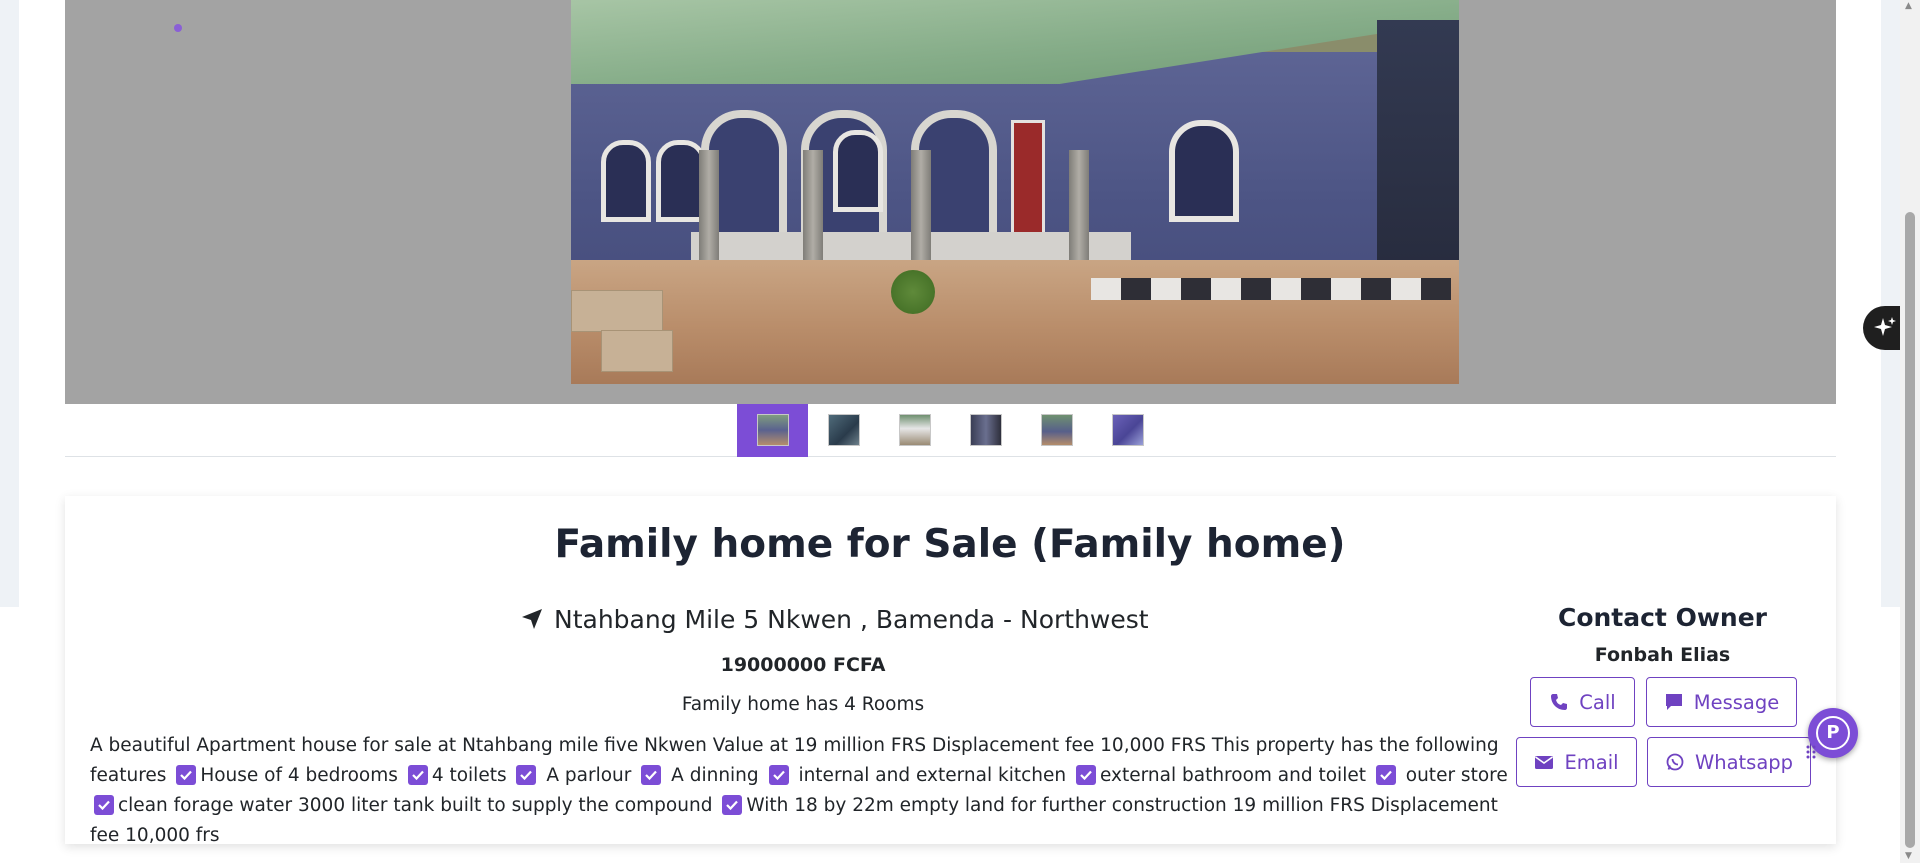  I want to click on scroll-up-arrow-icon: ▲, so click(1908, 6).